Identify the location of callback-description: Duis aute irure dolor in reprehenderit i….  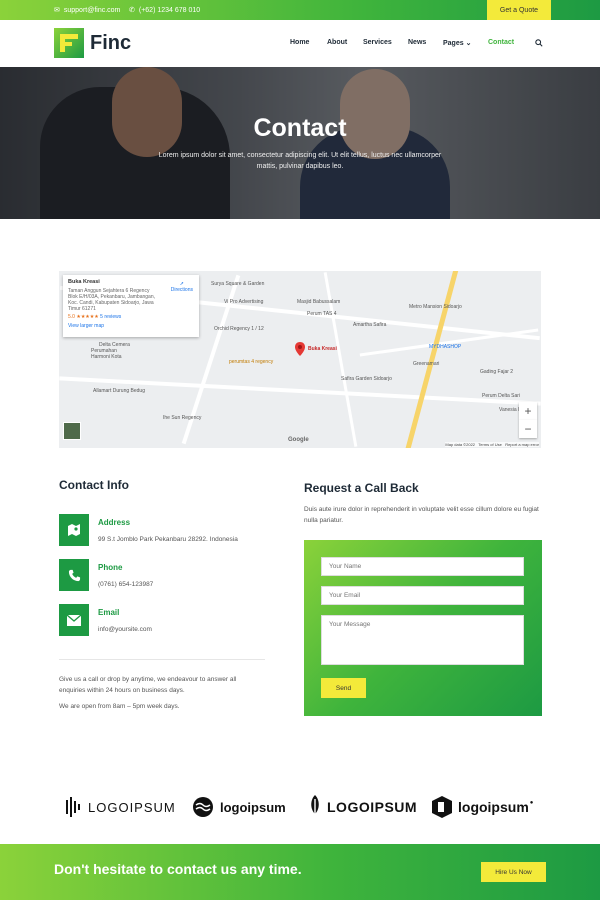
(421, 515).